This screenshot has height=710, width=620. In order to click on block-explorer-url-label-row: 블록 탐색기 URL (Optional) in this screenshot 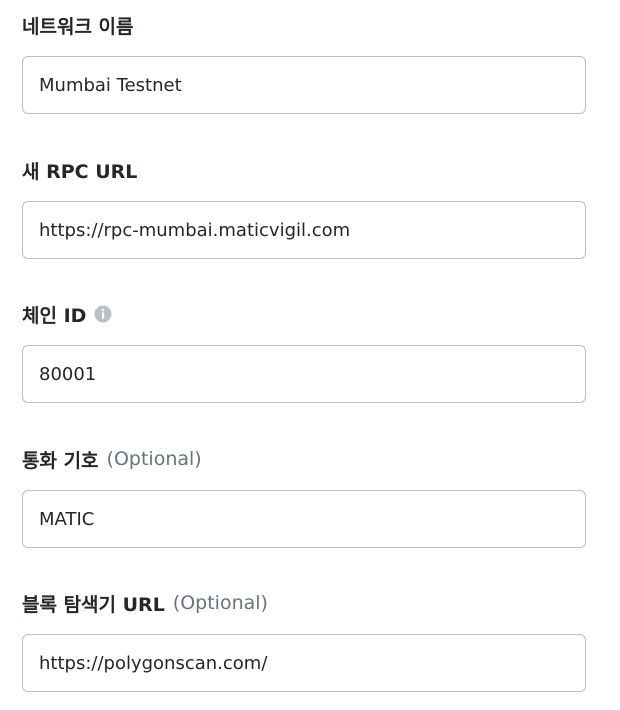, I will do `click(304, 603)`.